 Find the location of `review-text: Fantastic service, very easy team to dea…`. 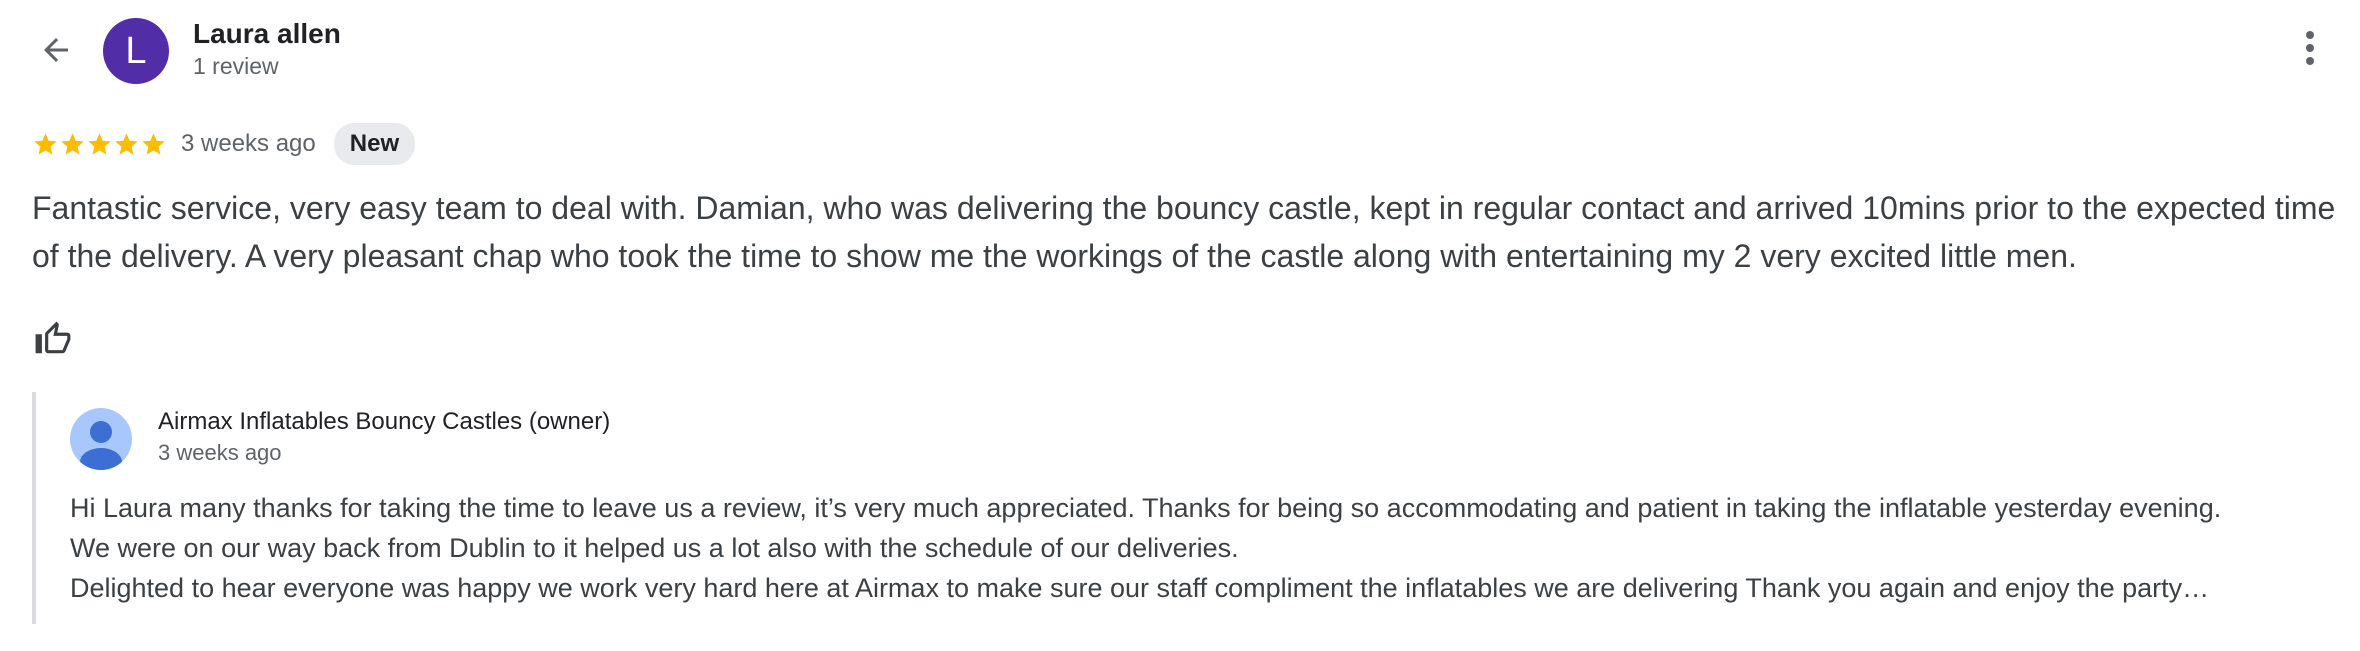

review-text: Fantastic service, very easy team to dea… is located at coordinates (1184, 232).